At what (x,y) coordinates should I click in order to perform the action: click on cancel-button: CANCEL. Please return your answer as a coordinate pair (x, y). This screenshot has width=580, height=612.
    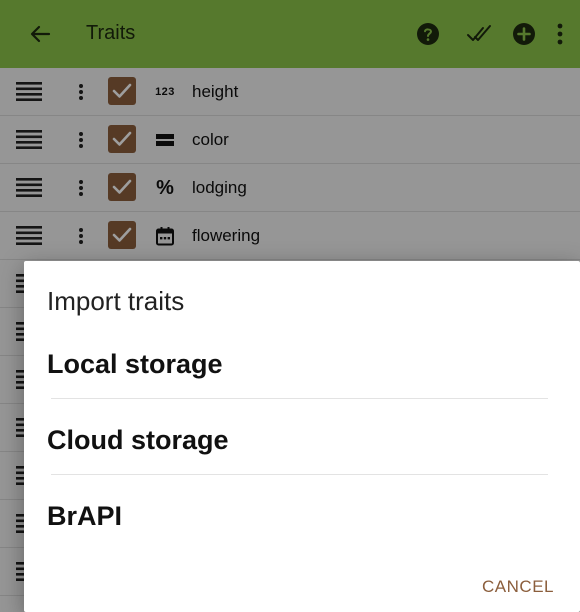
    Looking at the image, I should click on (518, 587).